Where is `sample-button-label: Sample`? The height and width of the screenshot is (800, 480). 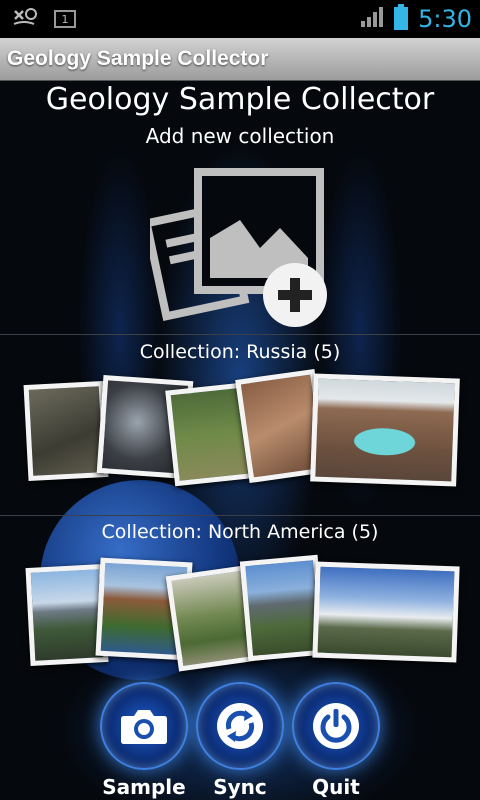 sample-button-label: Sample is located at coordinates (144, 787).